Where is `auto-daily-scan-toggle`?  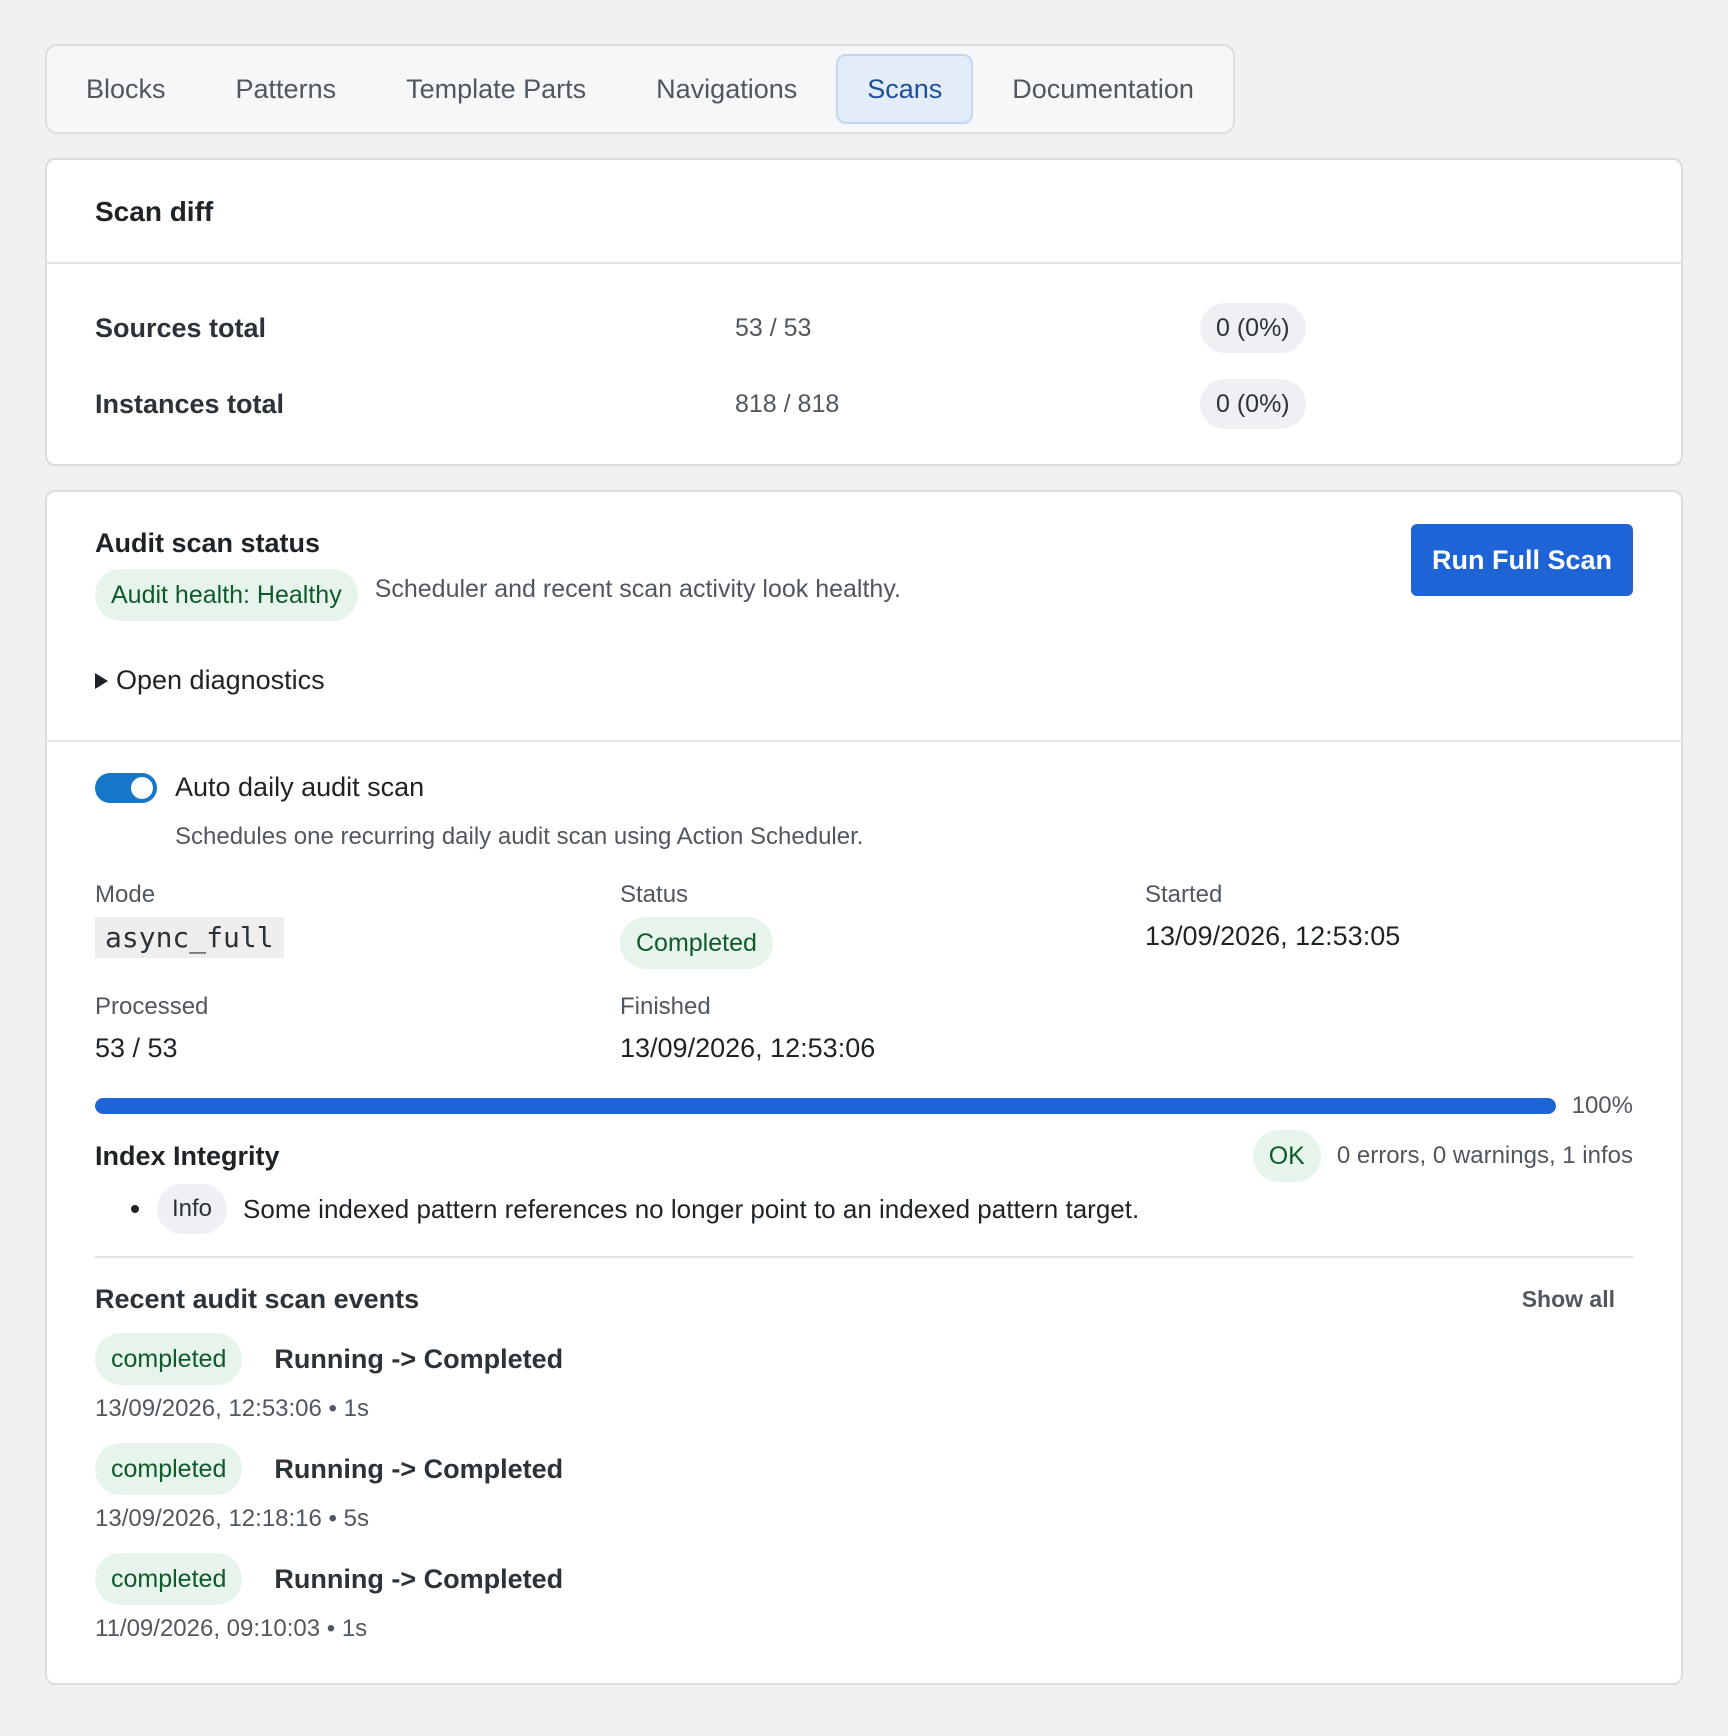
auto-daily-scan-toggle is located at coordinates (126, 787).